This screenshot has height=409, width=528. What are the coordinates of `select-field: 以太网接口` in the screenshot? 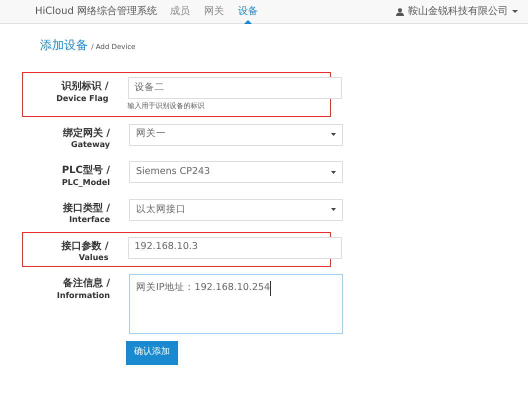 It's located at (236, 209).